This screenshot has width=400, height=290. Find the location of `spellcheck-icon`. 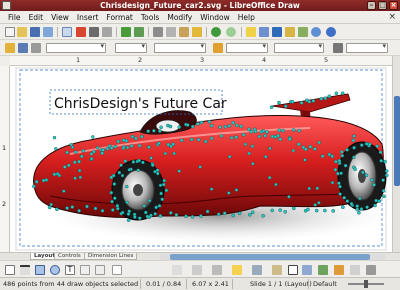

spellcheck-icon is located at coordinates (126, 32).